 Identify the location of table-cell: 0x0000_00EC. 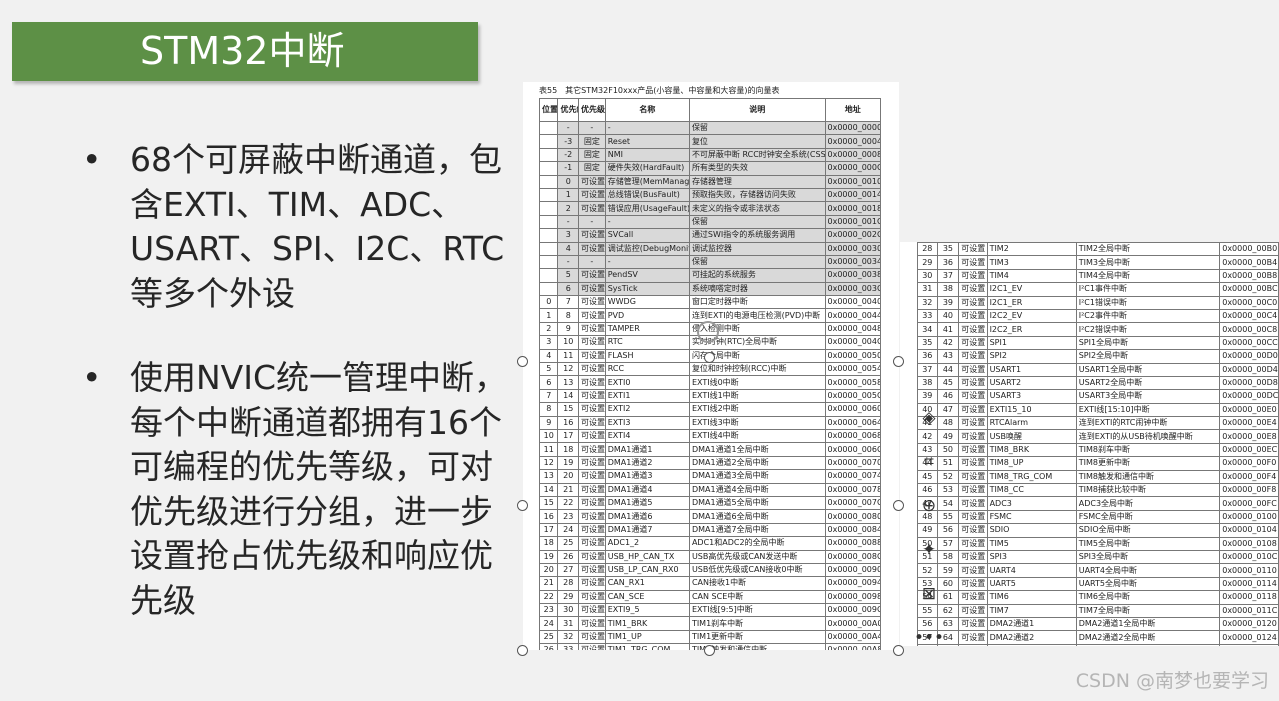
(1249, 450).